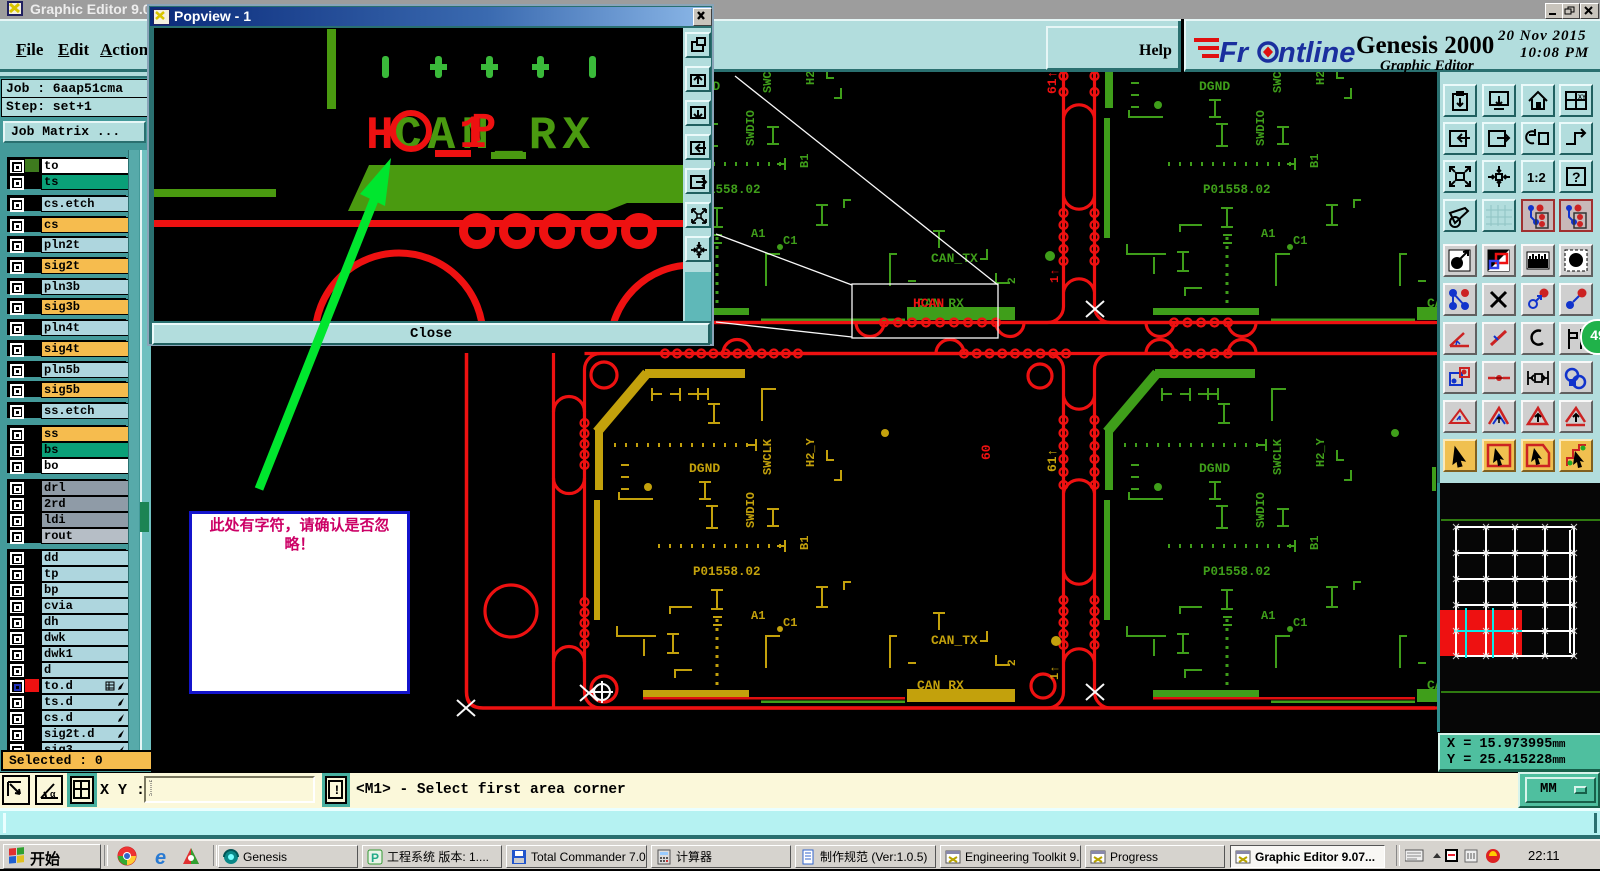 This screenshot has height=871, width=1600. What do you see at coordinates (986, 452) in the screenshot?
I see `svg-text: 60` at bounding box center [986, 452].